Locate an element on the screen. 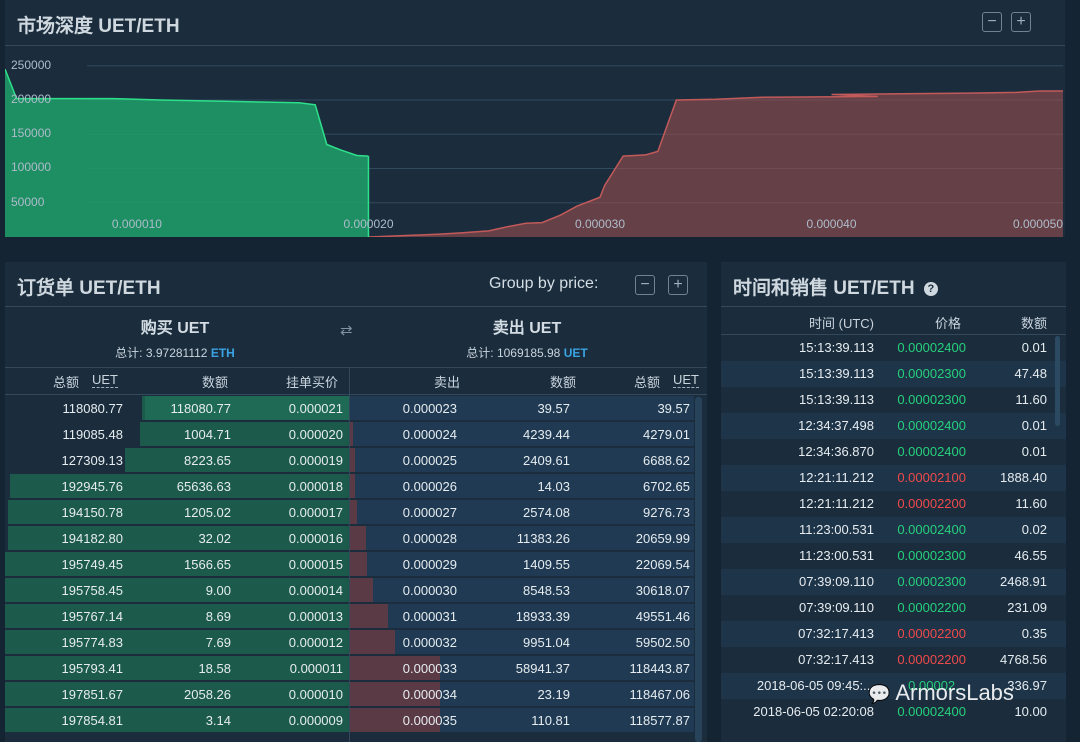 Image resolution: width=1080 pixels, height=742 pixels. bid-row: 197851.67 2058.26 0.000010 is located at coordinates (177, 695).